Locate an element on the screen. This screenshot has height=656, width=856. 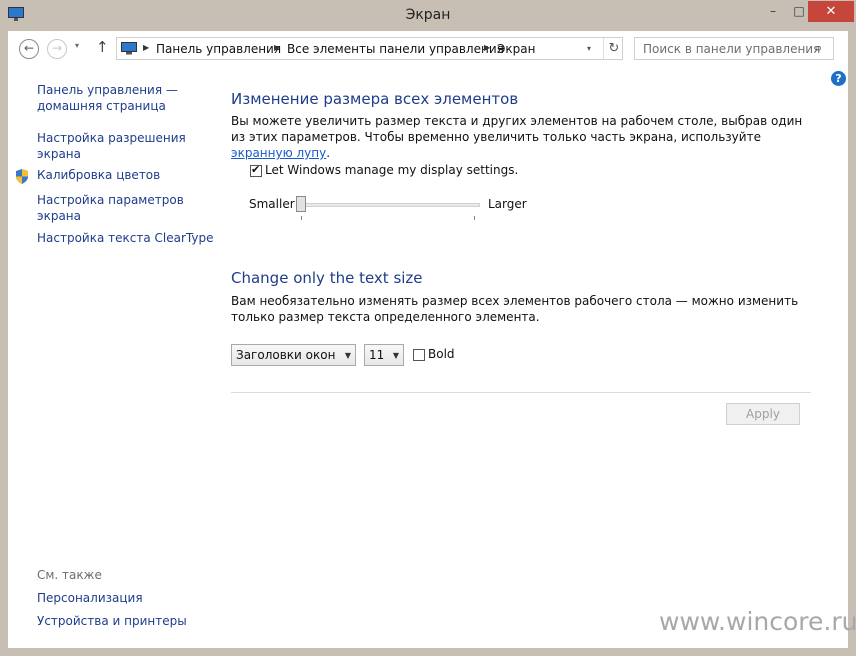
breadcrumb-control-panel: Панель управления is located at coordinates (218, 49).